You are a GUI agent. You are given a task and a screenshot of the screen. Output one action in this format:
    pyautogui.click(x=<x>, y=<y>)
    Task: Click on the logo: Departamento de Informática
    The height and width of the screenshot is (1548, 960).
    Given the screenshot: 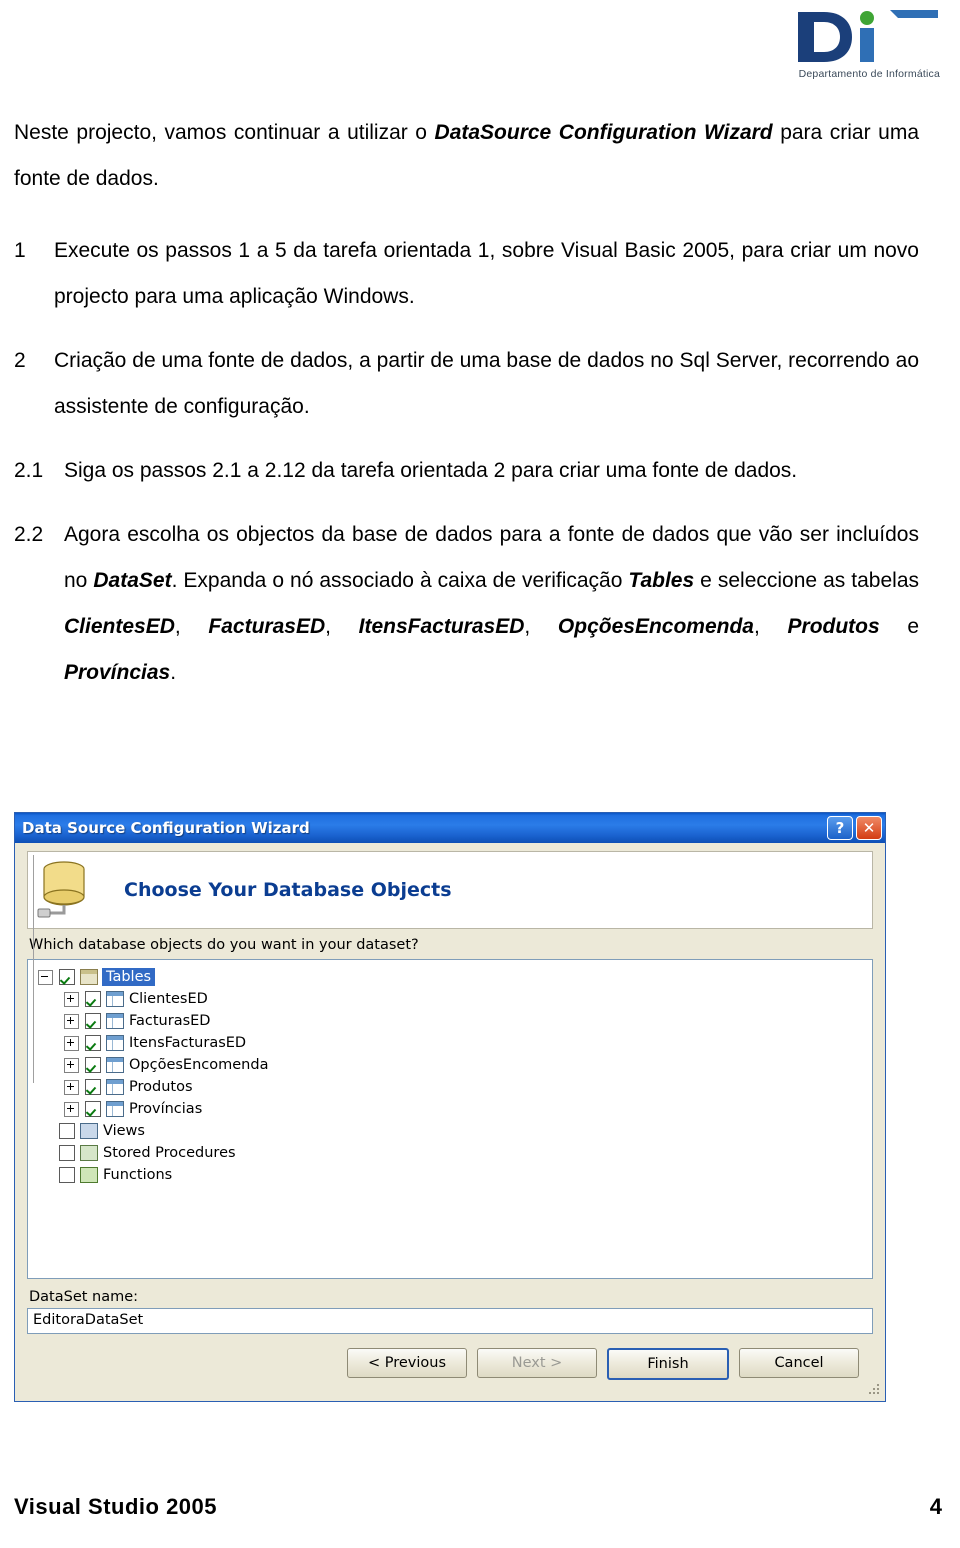 What is the action you would take?
    pyautogui.click(x=868, y=47)
    